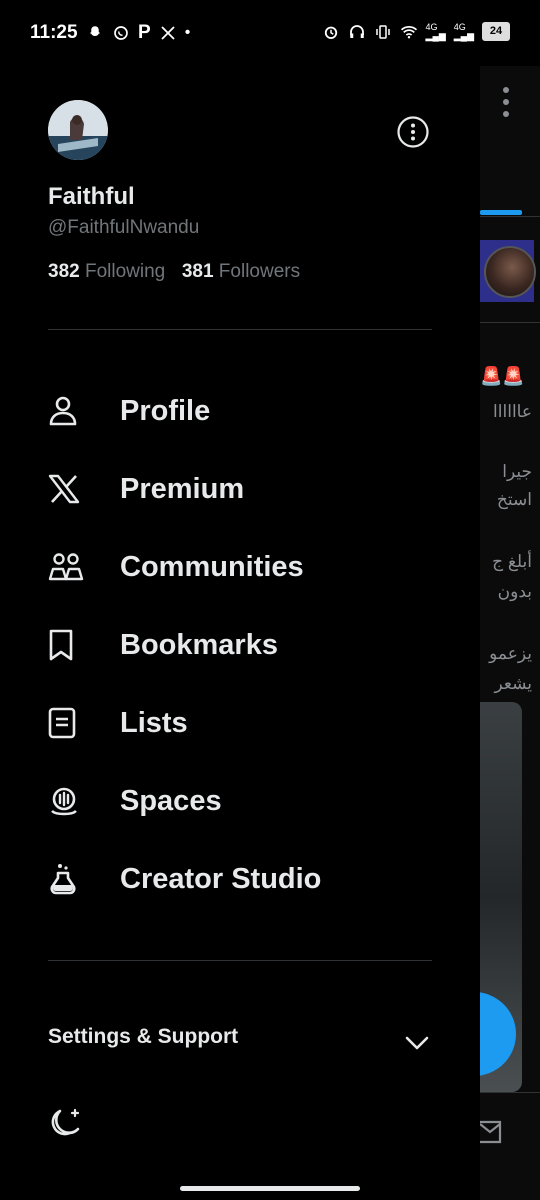  What do you see at coordinates (270, 1188) in the screenshot?
I see `home-indicator` at bounding box center [270, 1188].